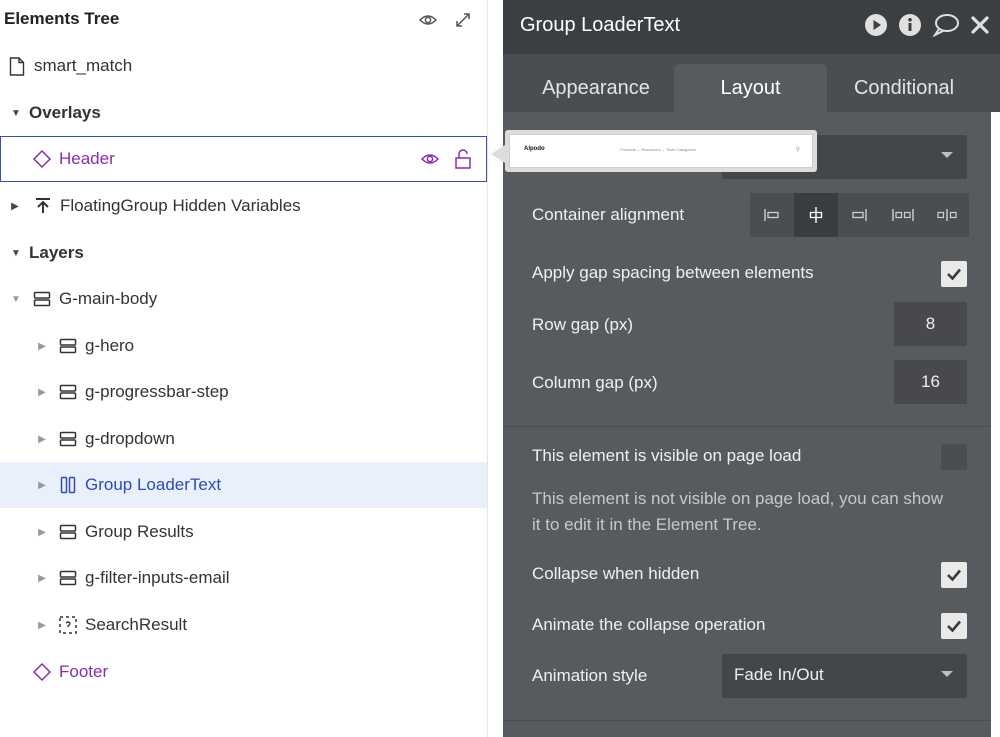 The width and height of the screenshot is (1000, 737). What do you see at coordinates (954, 575) in the screenshot?
I see `collapse-when-hidden-checkbox` at bounding box center [954, 575].